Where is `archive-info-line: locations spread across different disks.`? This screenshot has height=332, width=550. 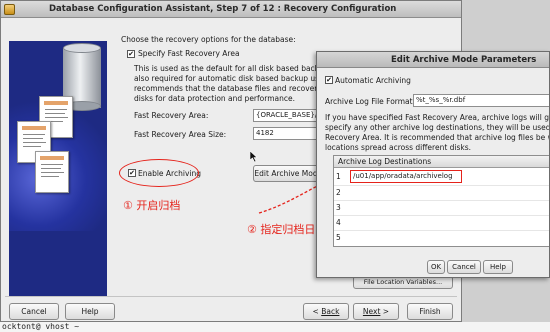 archive-info-line: locations spread across different disks. is located at coordinates (398, 147).